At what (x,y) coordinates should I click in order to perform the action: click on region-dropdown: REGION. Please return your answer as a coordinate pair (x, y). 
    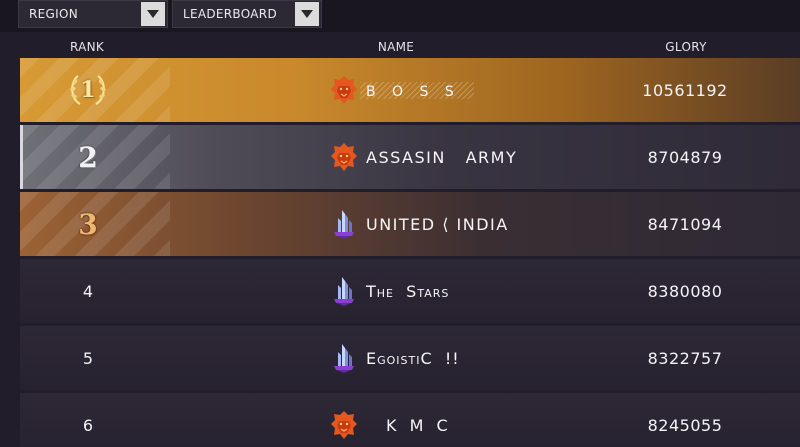
    Looking at the image, I should click on (93, 14).